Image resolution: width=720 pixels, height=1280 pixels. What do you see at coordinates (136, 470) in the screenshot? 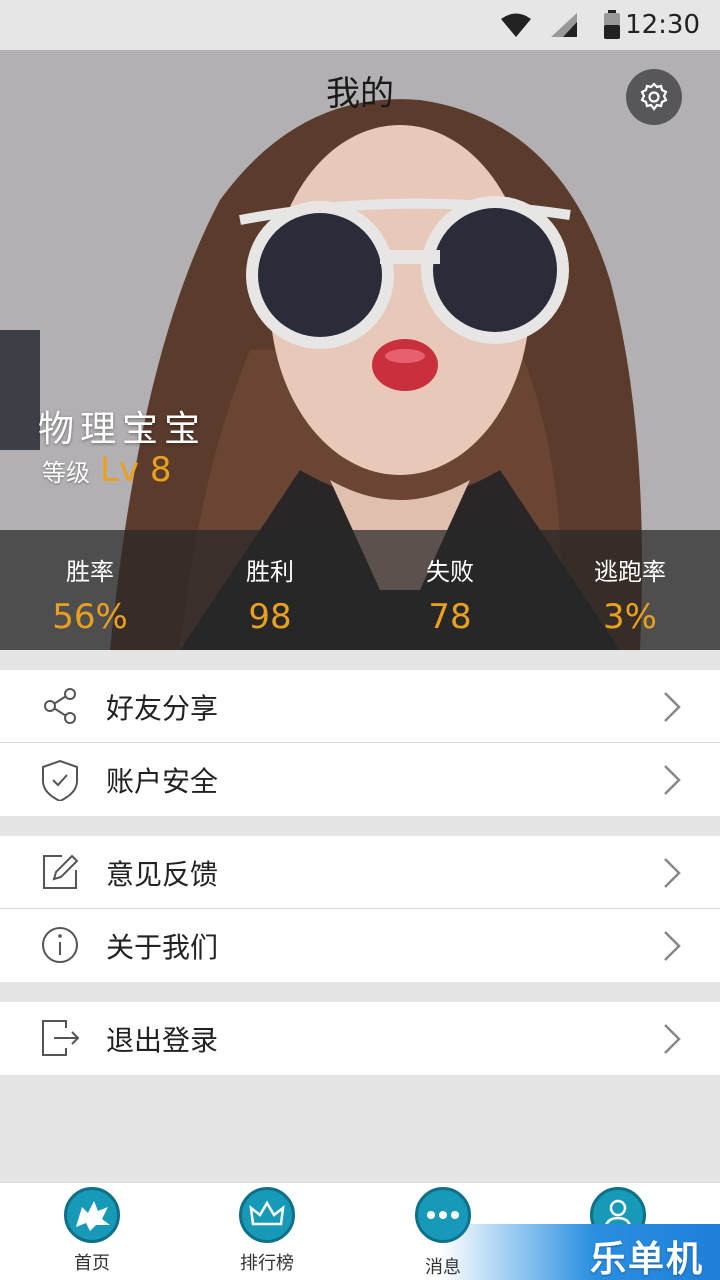
I see `level-value: Lv 8` at bounding box center [136, 470].